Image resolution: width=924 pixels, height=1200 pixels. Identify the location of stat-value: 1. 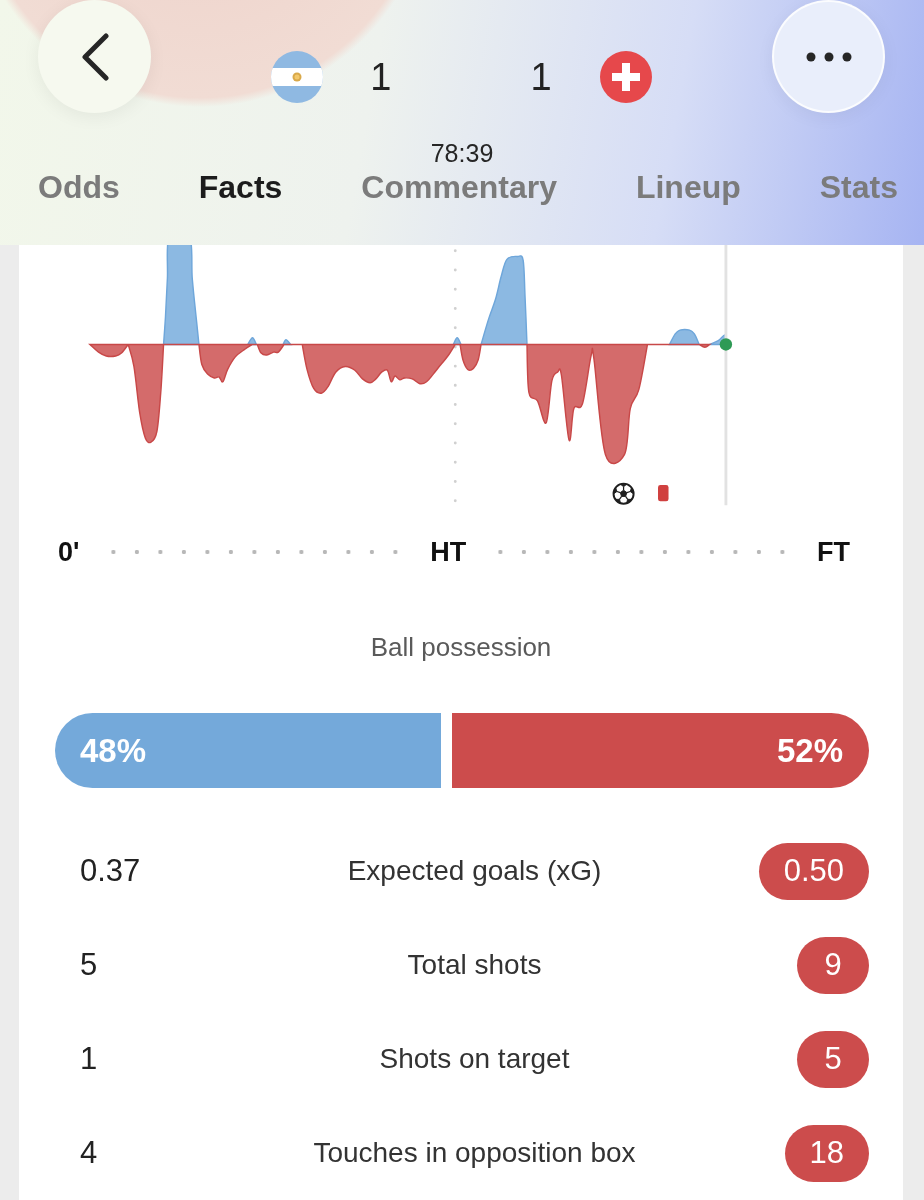
(89, 1059).